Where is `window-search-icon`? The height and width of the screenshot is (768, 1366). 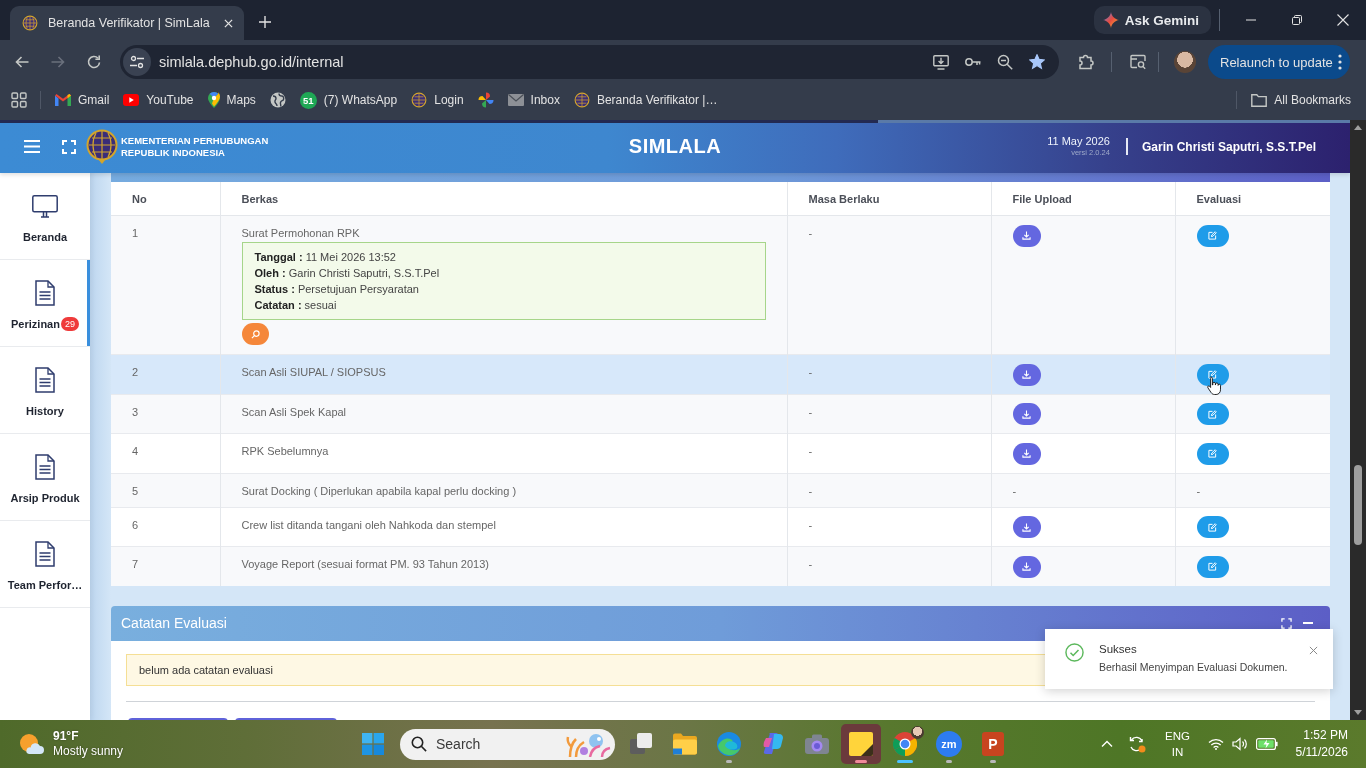 window-search-icon is located at coordinates (1138, 62).